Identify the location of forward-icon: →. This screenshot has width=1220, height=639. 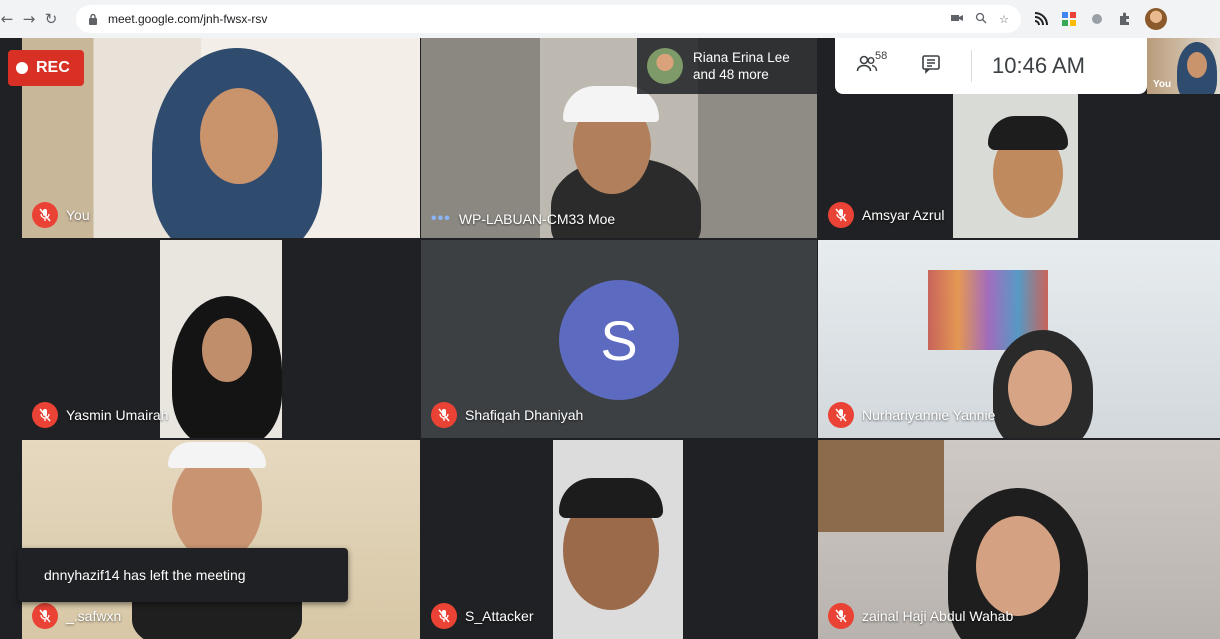
(29, 19).